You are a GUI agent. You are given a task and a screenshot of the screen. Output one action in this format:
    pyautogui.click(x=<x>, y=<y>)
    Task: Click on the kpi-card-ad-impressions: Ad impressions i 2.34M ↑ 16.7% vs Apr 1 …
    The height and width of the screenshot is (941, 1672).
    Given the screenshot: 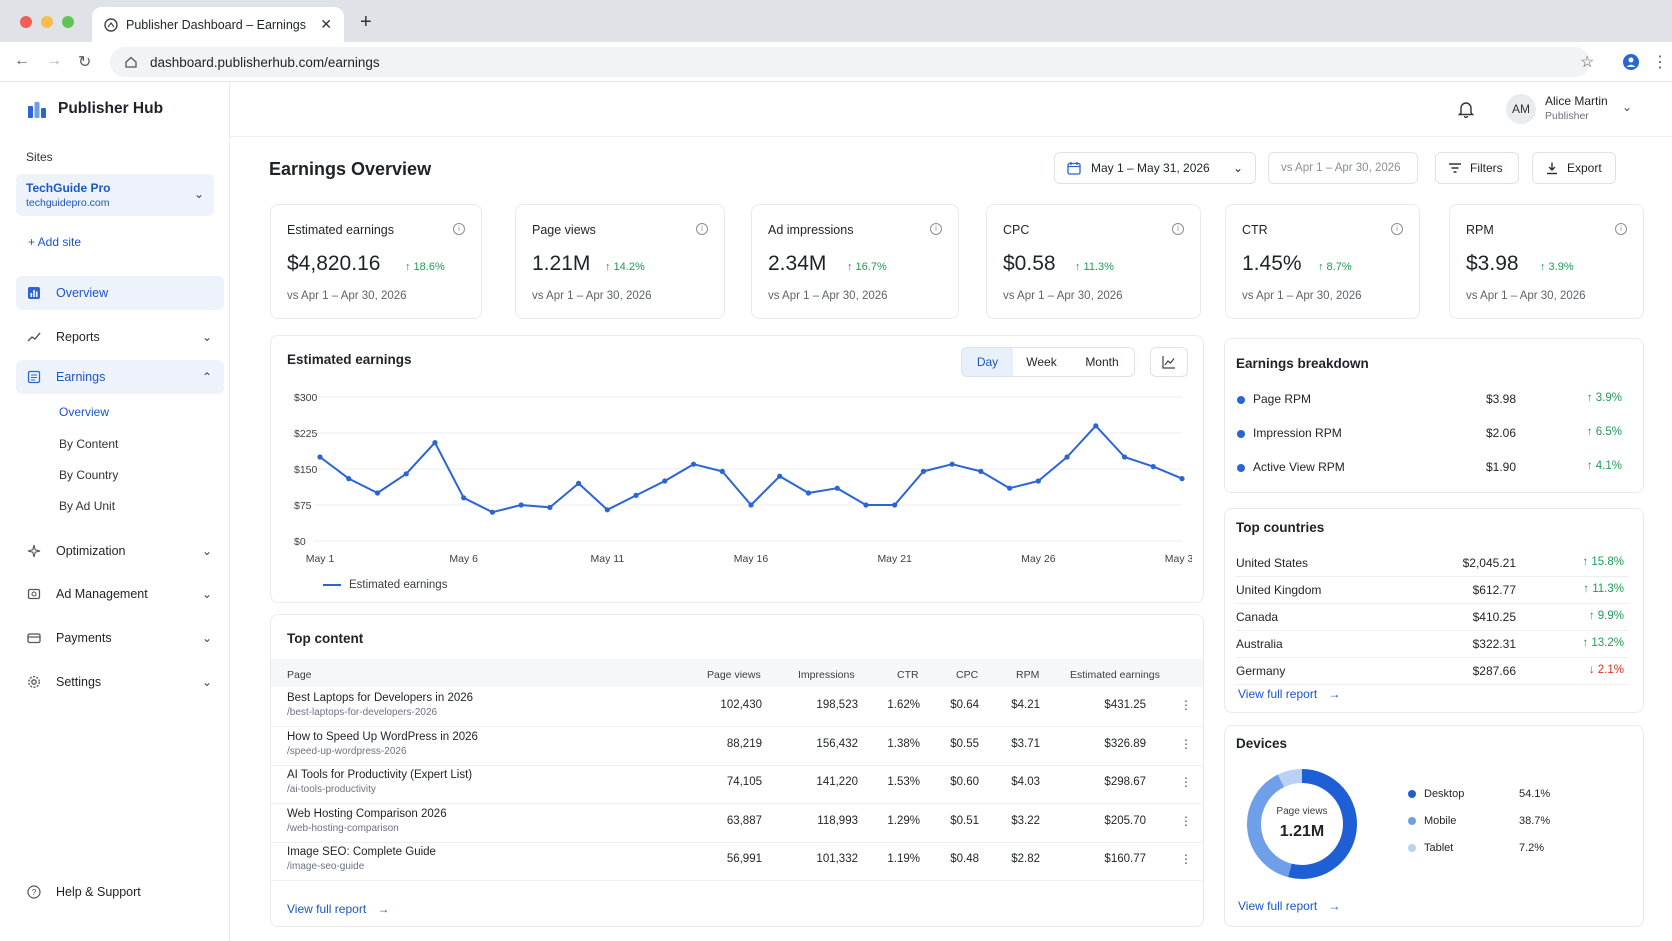 What is the action you would take?
    pyautogui.click(x=855, y=261)
    